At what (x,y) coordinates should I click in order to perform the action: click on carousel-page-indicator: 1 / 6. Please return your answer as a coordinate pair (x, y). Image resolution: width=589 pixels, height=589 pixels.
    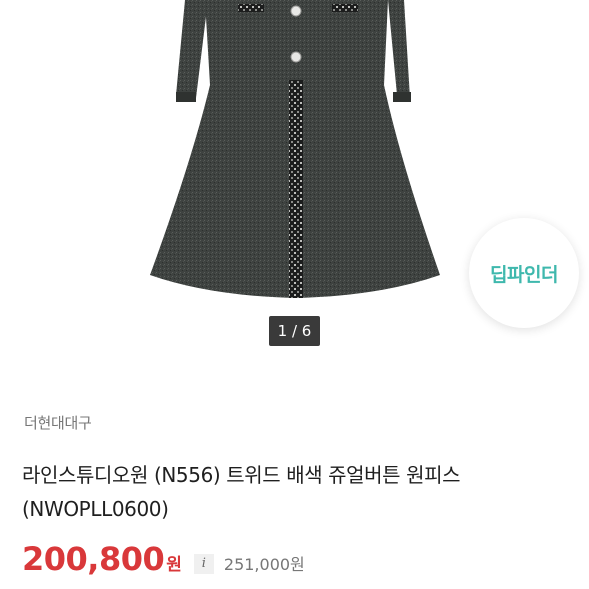
    Looking at the image, I should click on (294, 331).